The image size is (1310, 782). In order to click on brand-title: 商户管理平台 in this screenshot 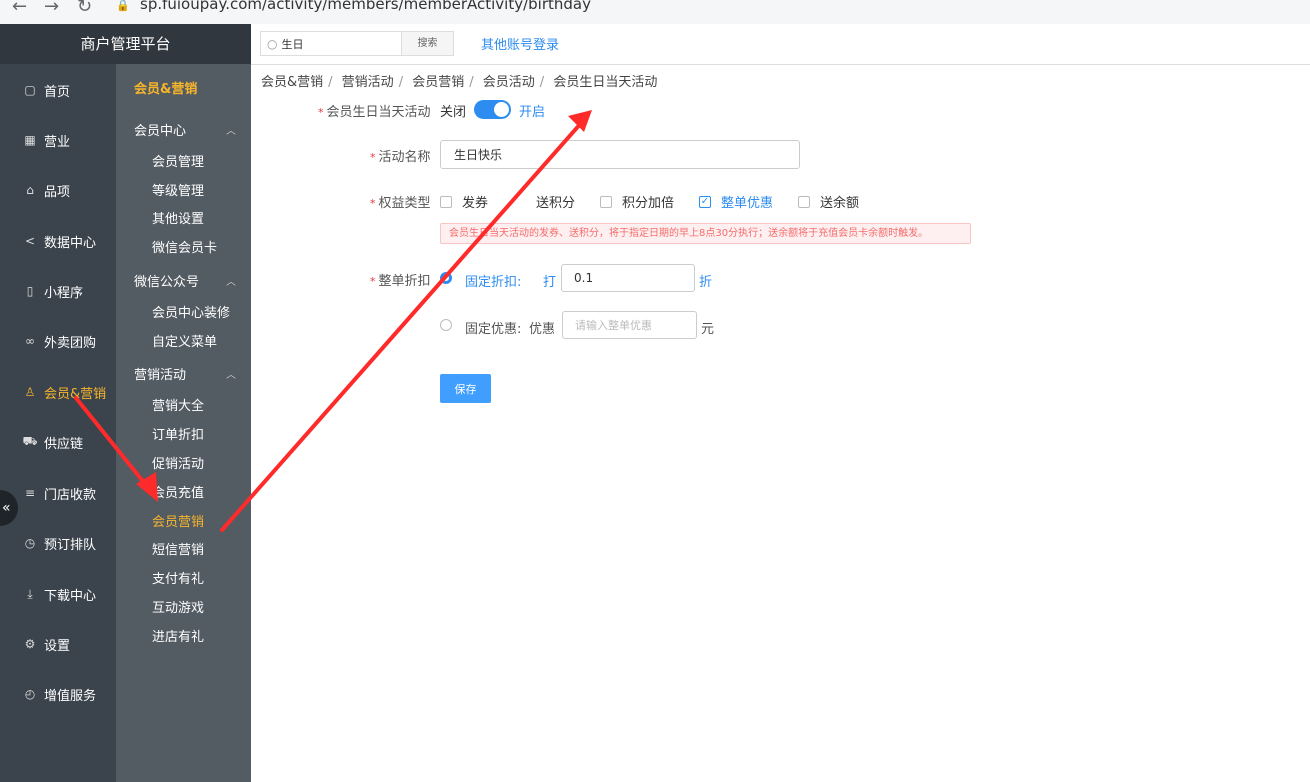, I will do `click(125, 44)`.